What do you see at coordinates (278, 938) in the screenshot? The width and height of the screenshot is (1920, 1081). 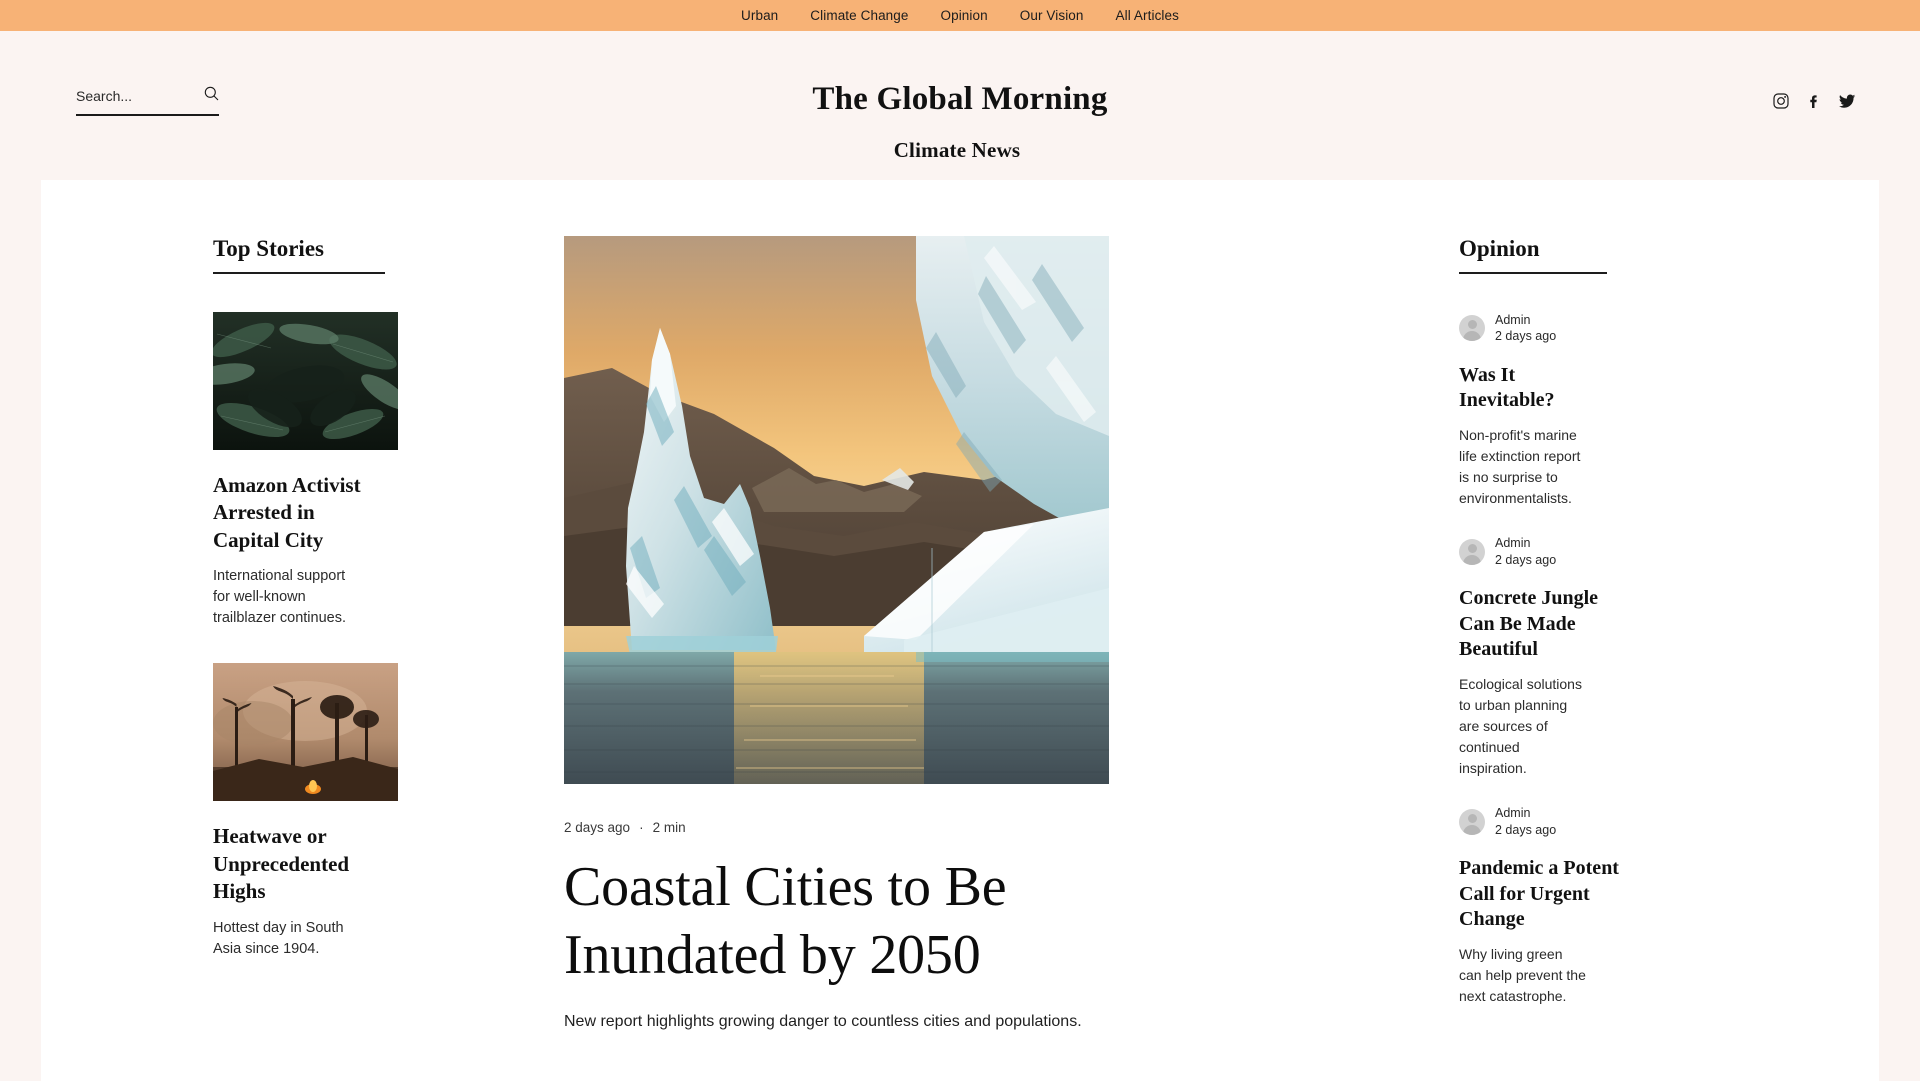 I see `top-story-excerpt: Hottest day in South Asia since 1904.` at bounding box center [278, 938].